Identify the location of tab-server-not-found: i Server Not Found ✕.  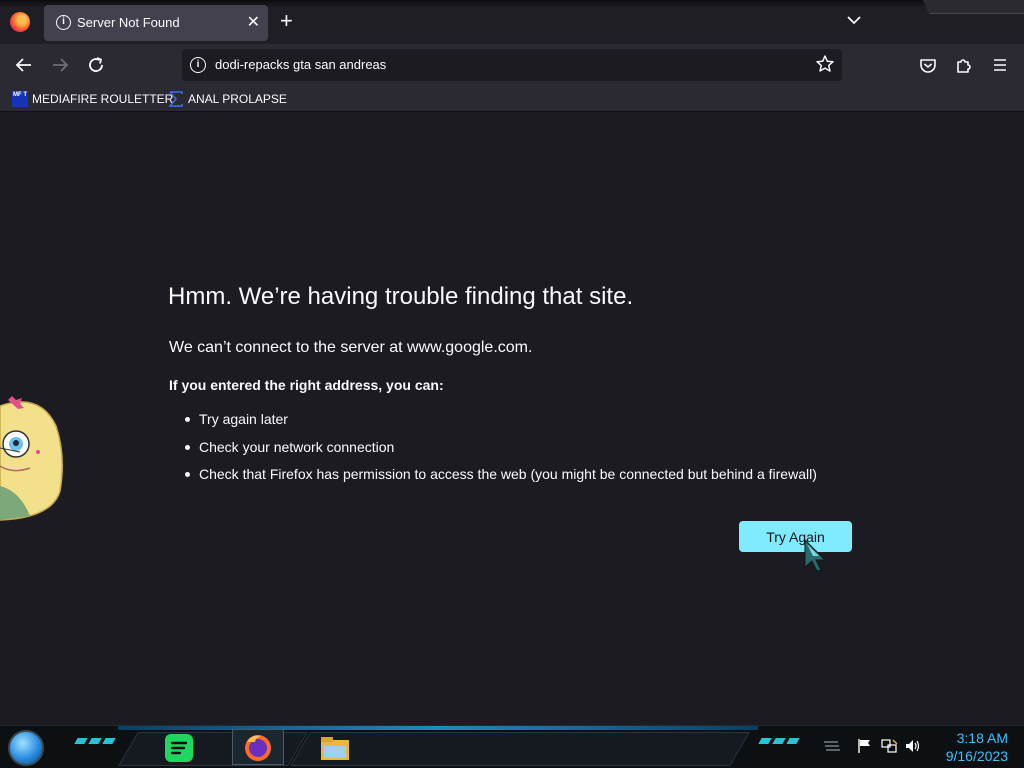
(156, 23).